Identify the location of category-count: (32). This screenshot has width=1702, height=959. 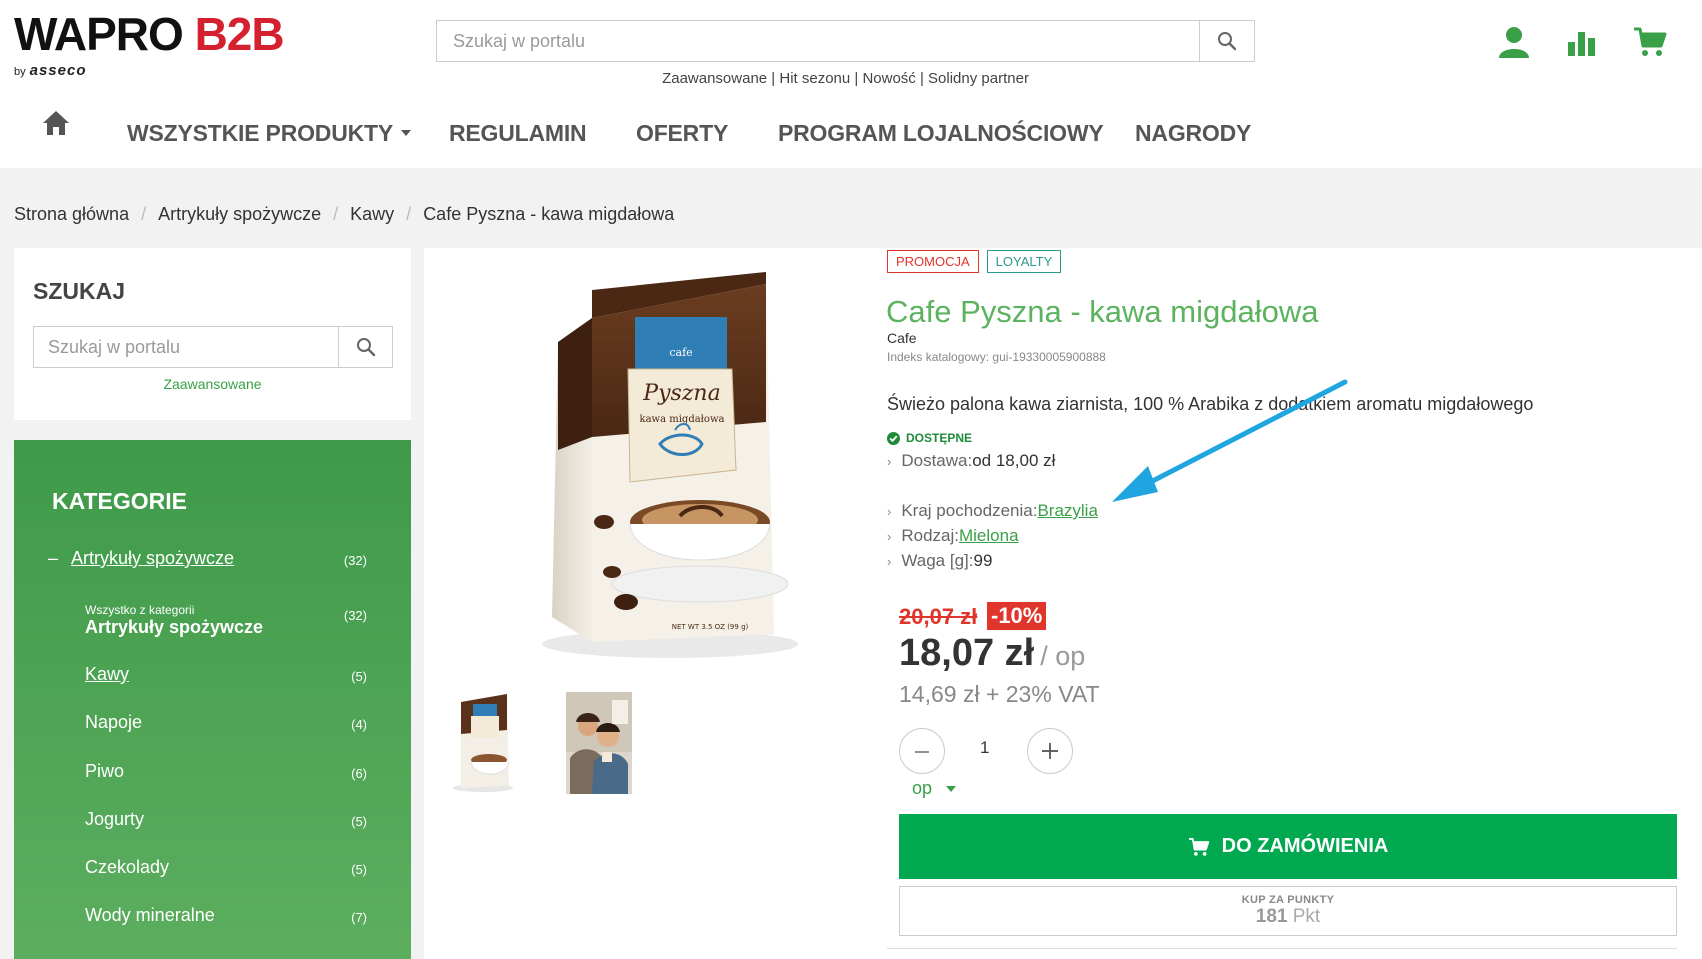
(355, 560).